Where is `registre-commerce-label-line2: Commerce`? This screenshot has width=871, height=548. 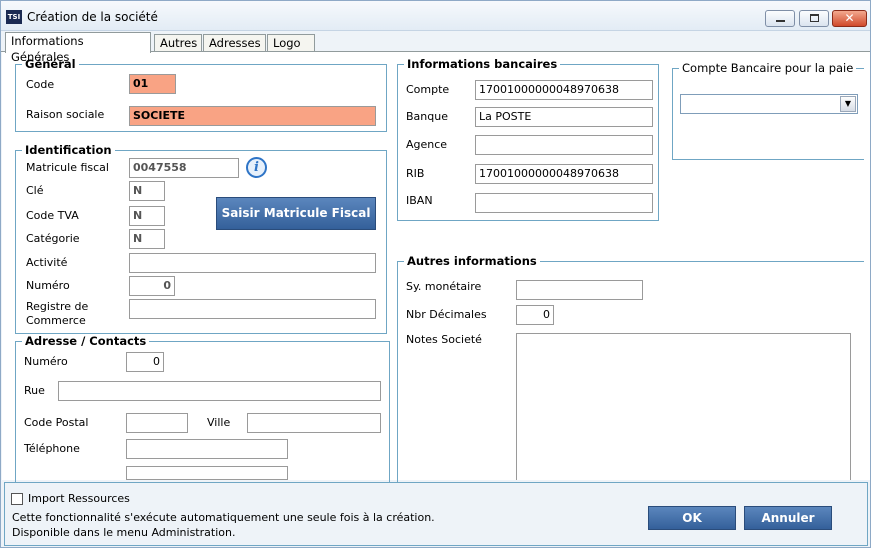
registre-commerce-label-line2: Commerce is located at coordinates (56, 320).